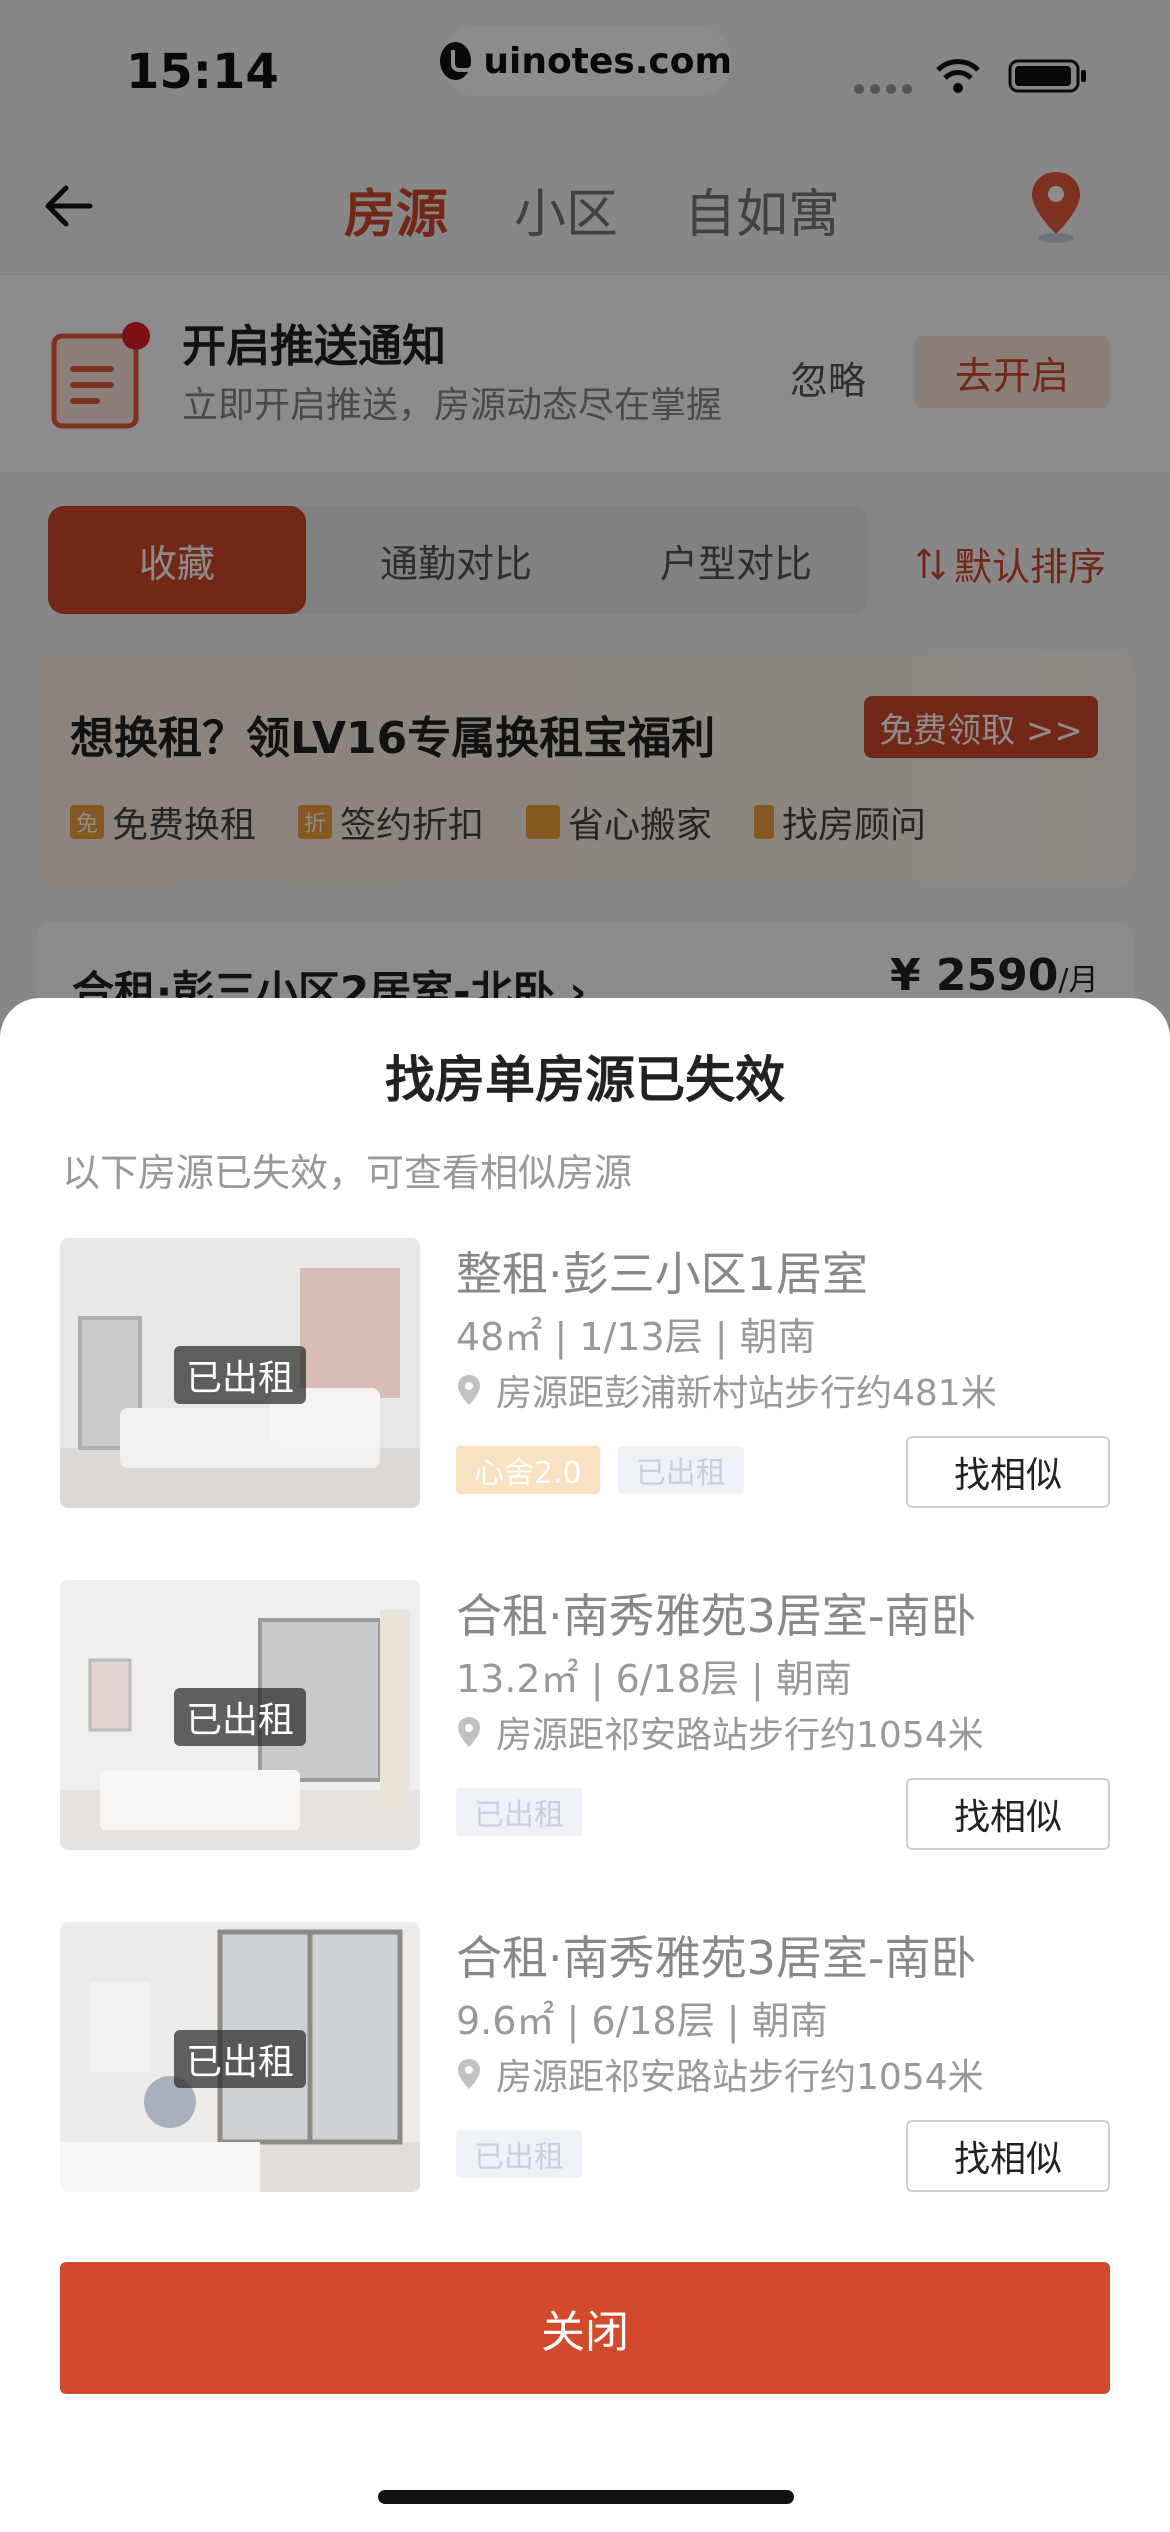 The image size is (1170, 2532). I want to click on listing-tags: 心舍2.0 已出租, so click(600, 1470).